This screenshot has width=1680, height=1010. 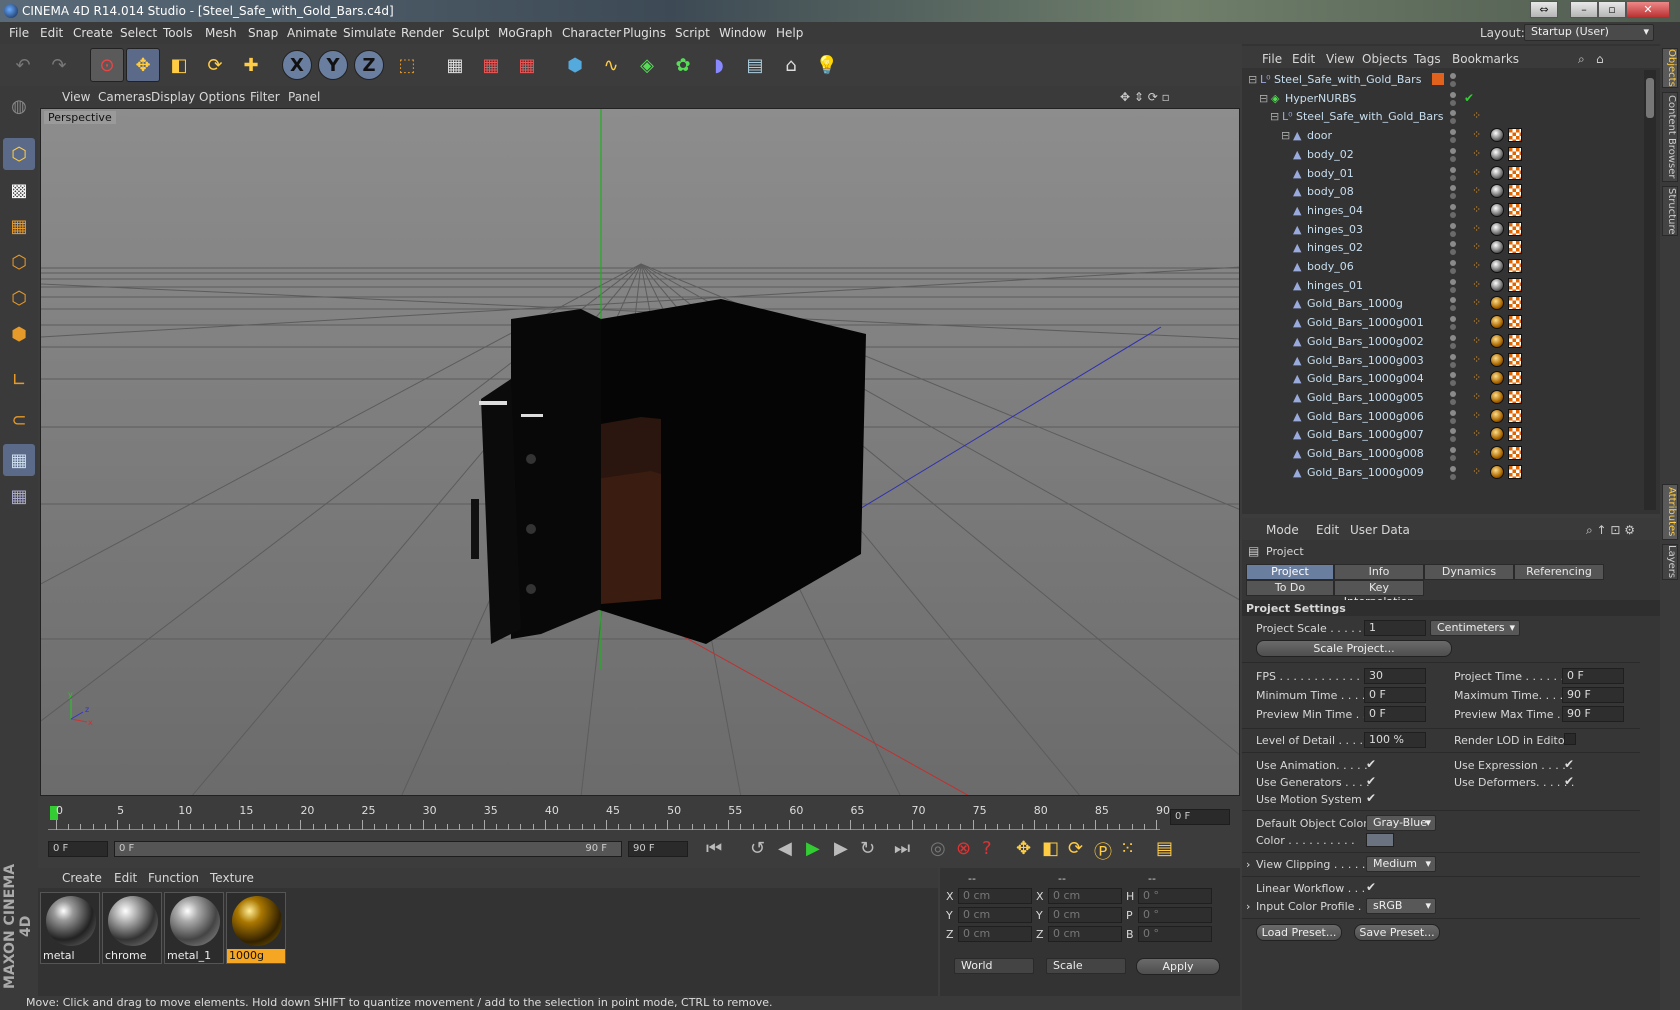 I want to click on expand-arrow-icon: ›, so click(x=1248, y=864).